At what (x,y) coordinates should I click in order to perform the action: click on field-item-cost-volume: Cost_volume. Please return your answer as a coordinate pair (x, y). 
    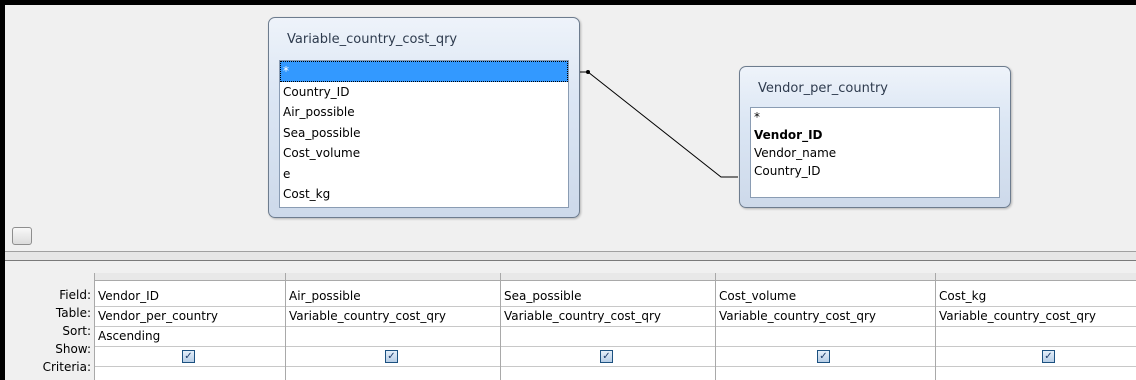
    Looking at the image, I should click on (424, 153).